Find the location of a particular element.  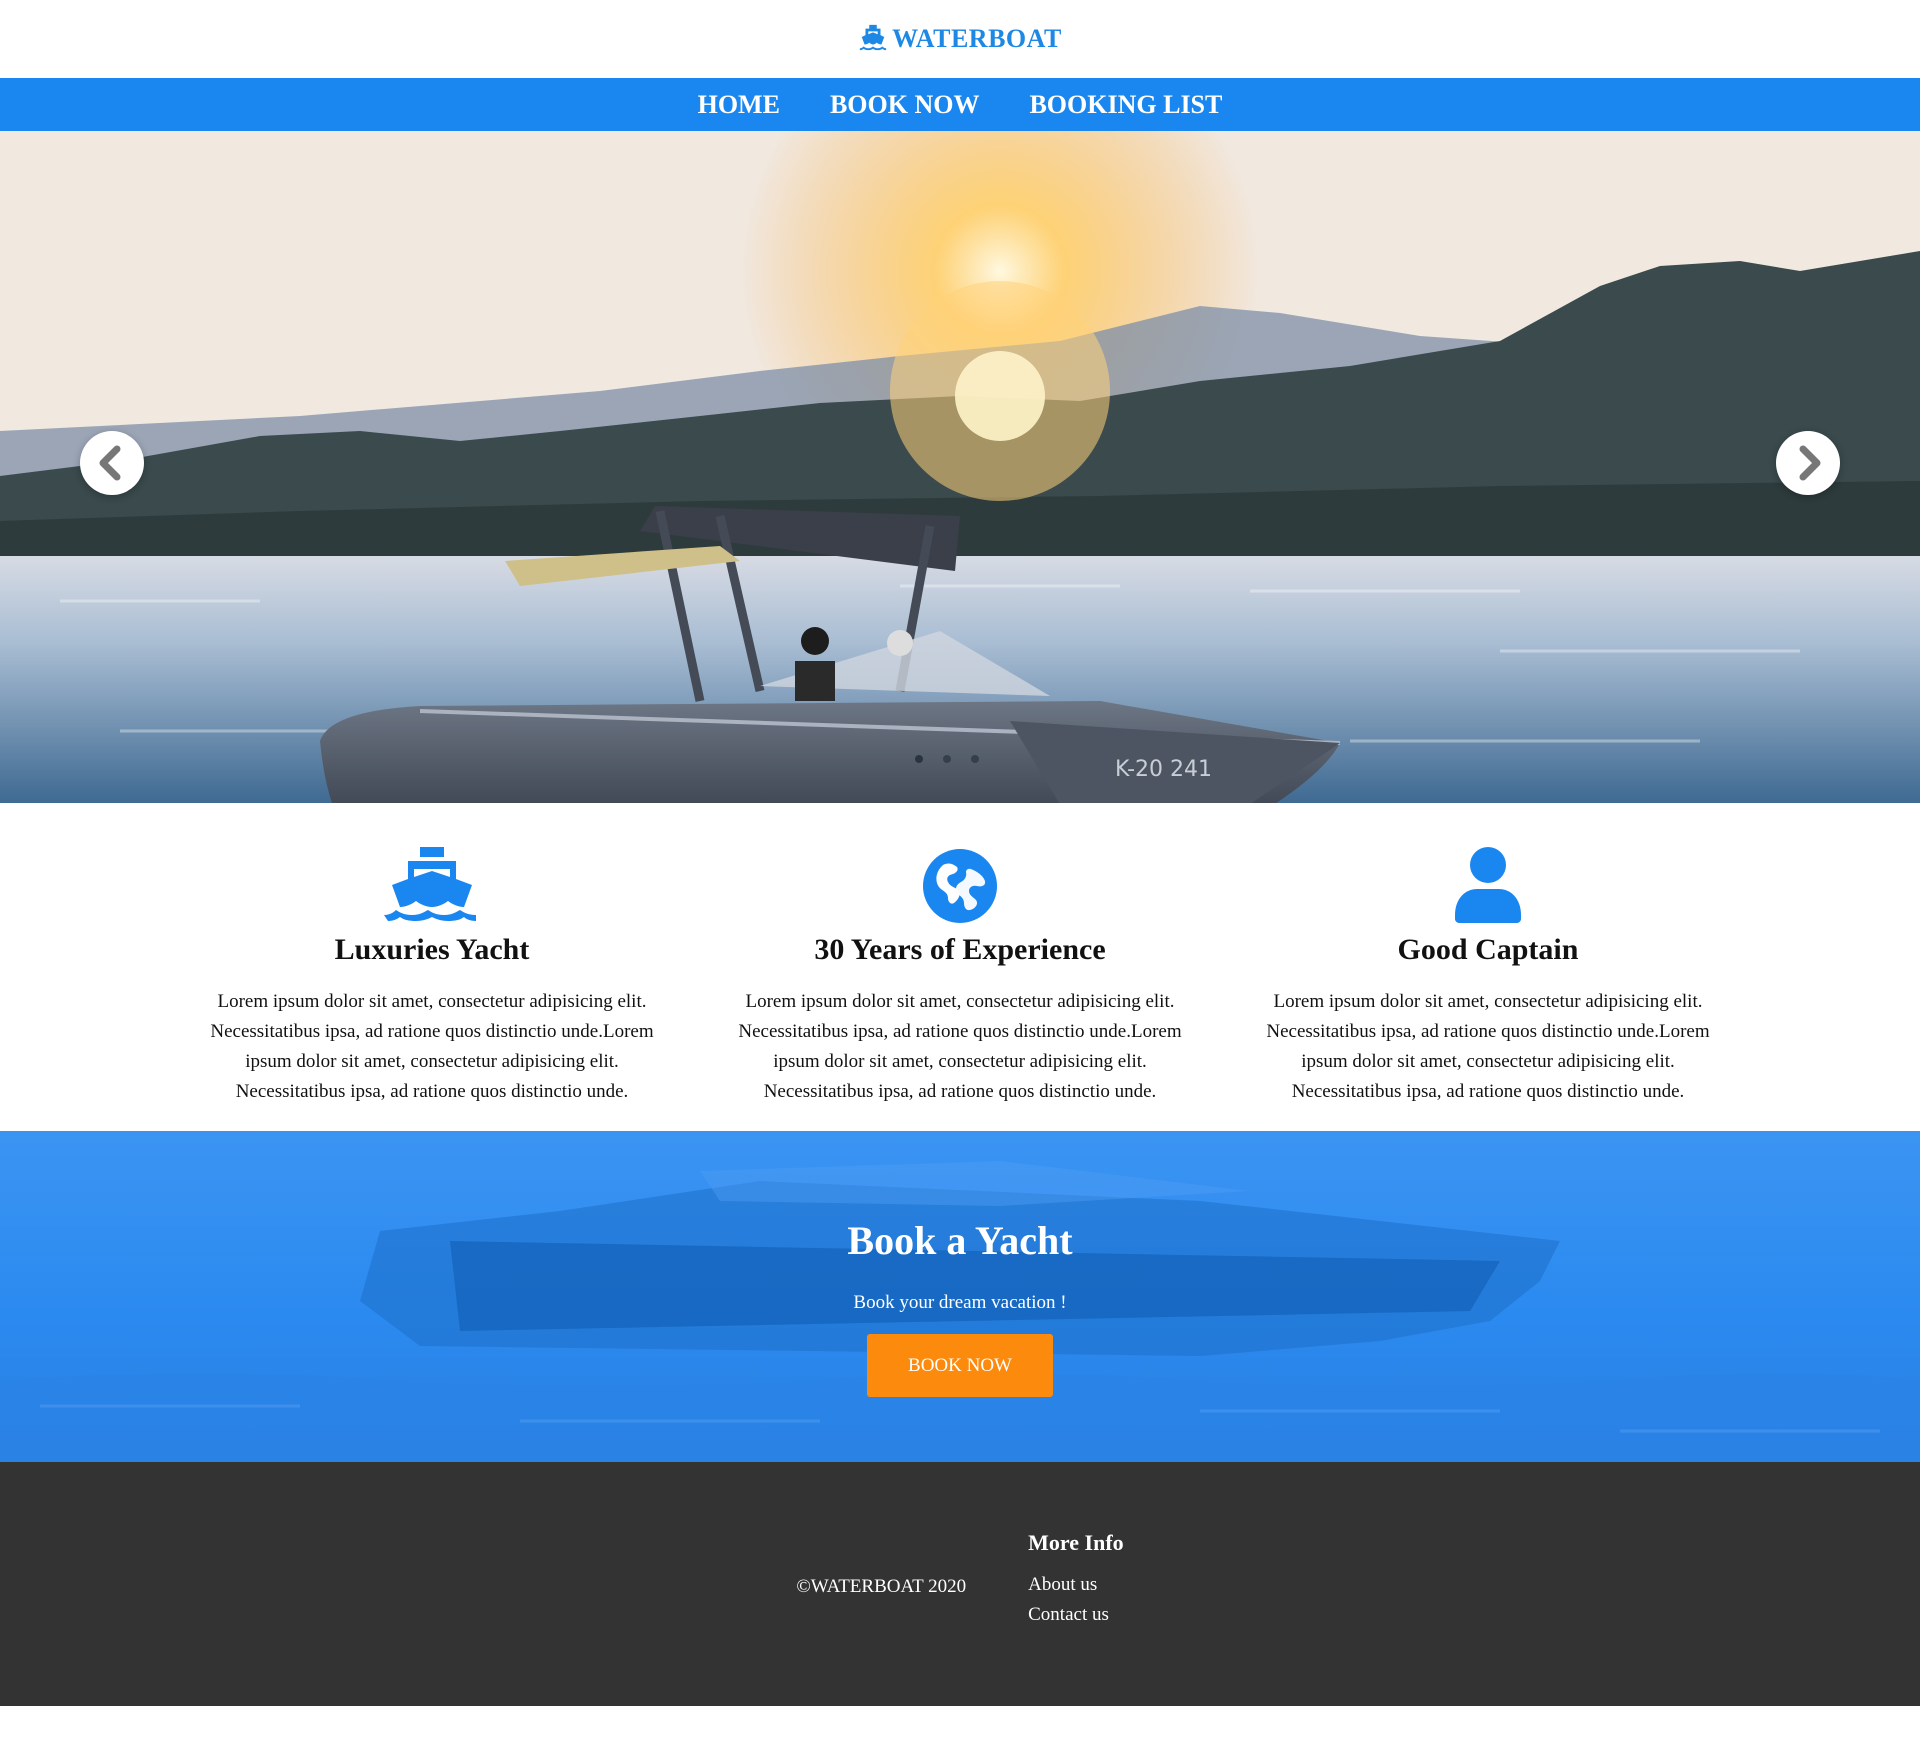

more-info-column: More Info About us Contact us is located at coordinates (1076, 1618).